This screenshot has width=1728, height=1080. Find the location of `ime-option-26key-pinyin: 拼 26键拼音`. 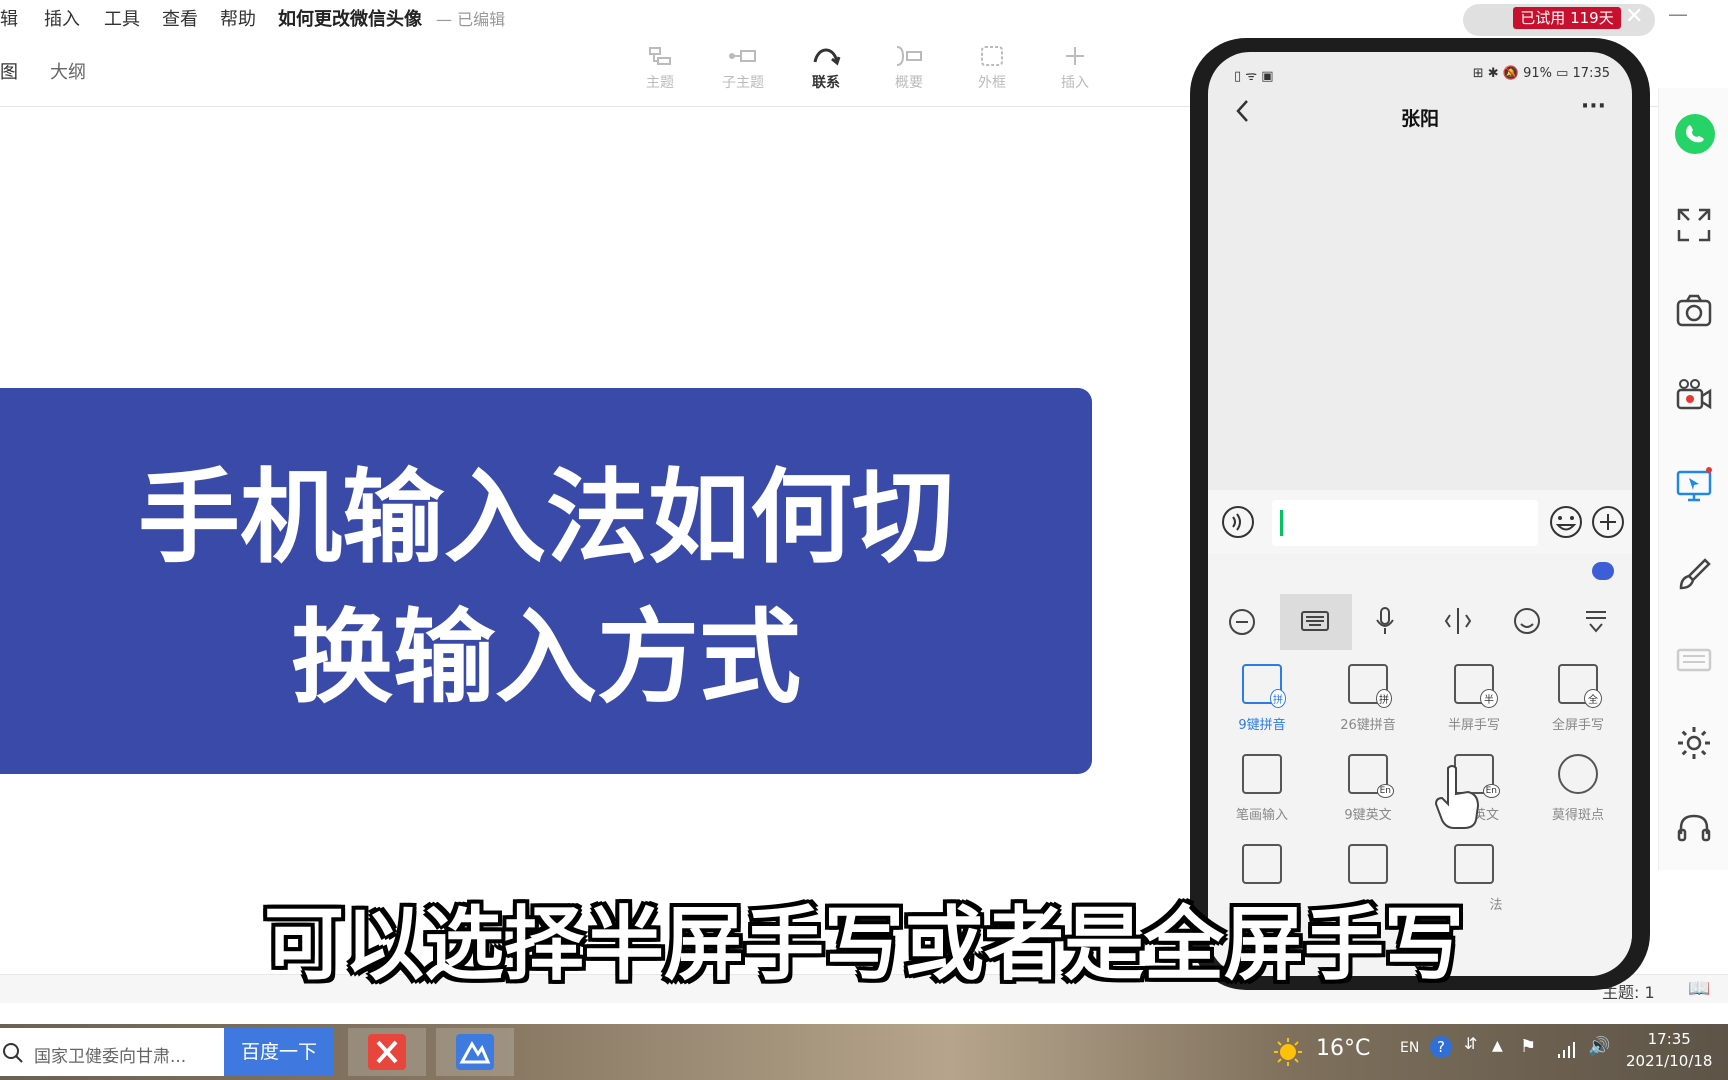

ime-option-26key-pinyin: 拼 26键拼音 is located at coordinates (1368, 698).